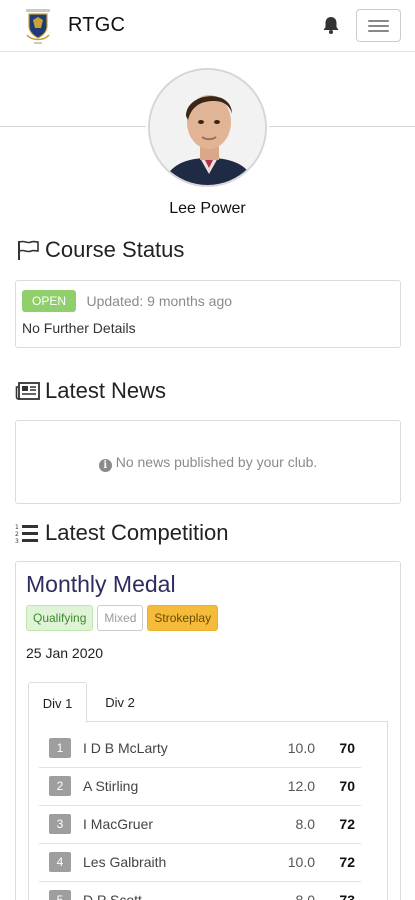 The width and height of the screenshot is (415, 900). I want to click on handicap: 12.0, so click(301, 786).